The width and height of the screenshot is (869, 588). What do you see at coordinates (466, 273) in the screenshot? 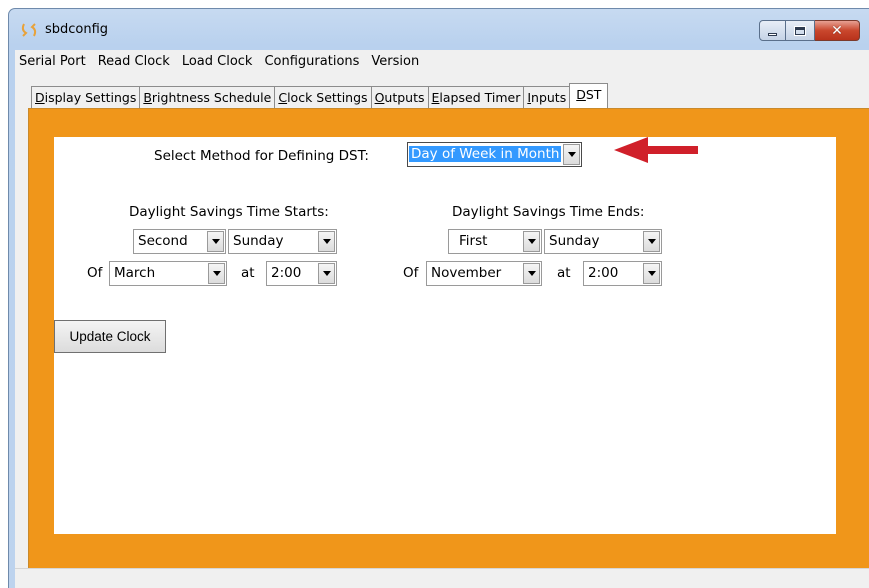
I see `ends-month-value: November` at bounding box center [466, 273].